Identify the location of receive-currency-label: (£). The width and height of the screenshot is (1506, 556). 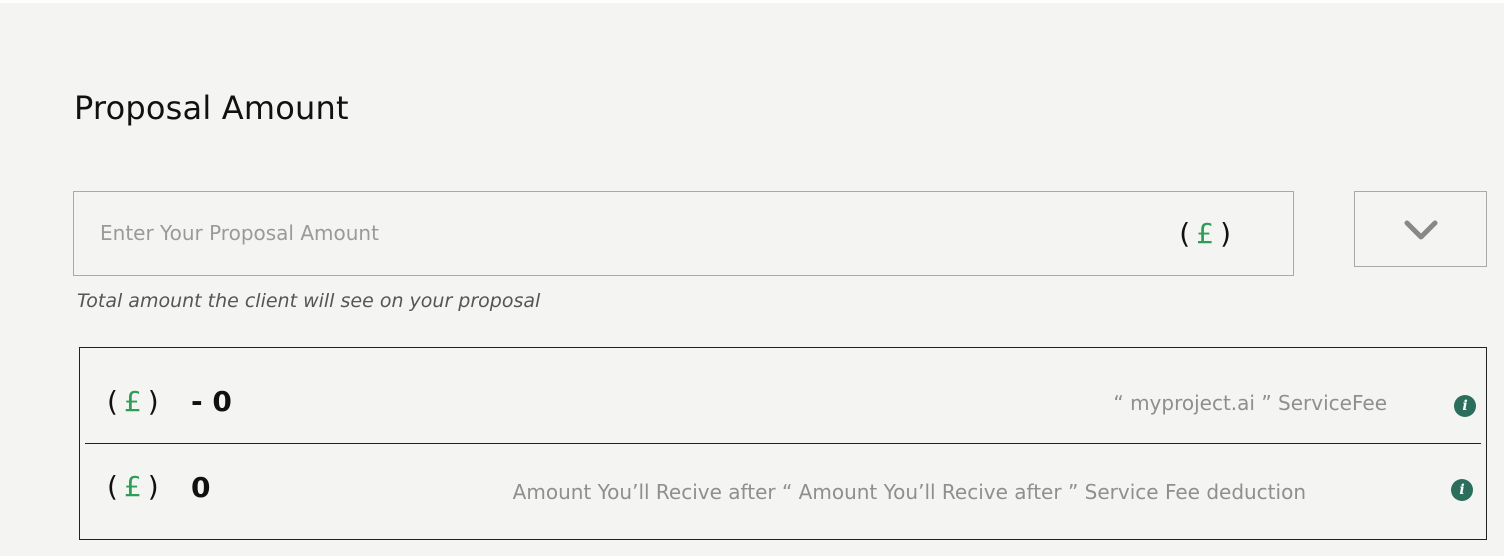
(133, 486).